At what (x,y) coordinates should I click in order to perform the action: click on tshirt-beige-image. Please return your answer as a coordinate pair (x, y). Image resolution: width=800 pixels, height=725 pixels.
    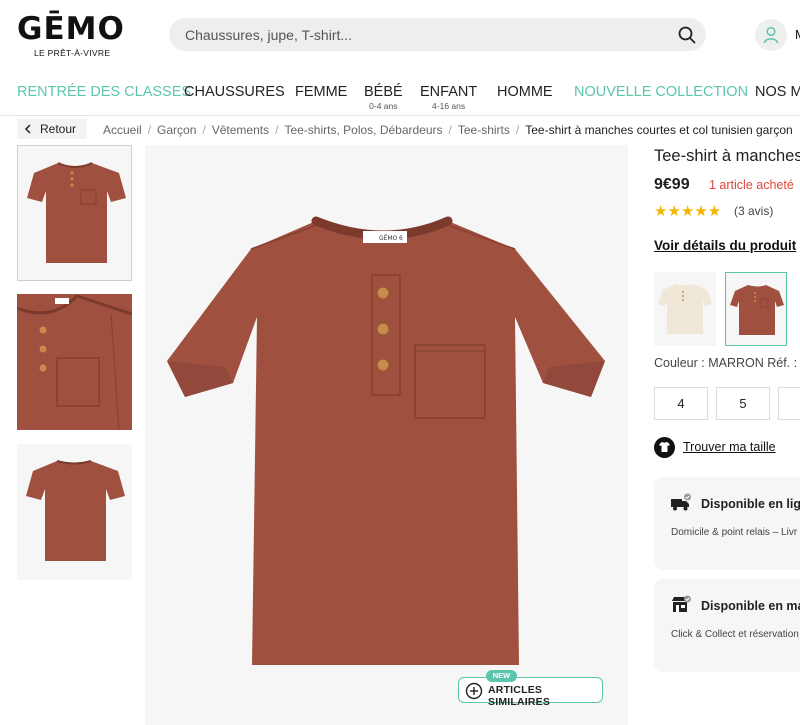
    Looking at the image, I should click on (685, 309).